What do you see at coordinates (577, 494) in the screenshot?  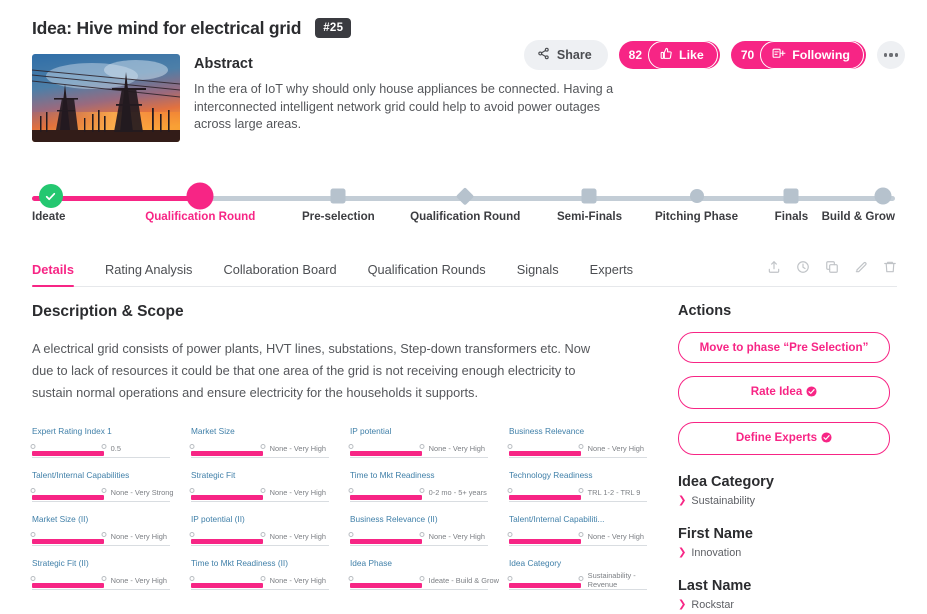 I see `rating-slider-control: TRL 1-2 - TRL 9` at bounding box center [577, 494].